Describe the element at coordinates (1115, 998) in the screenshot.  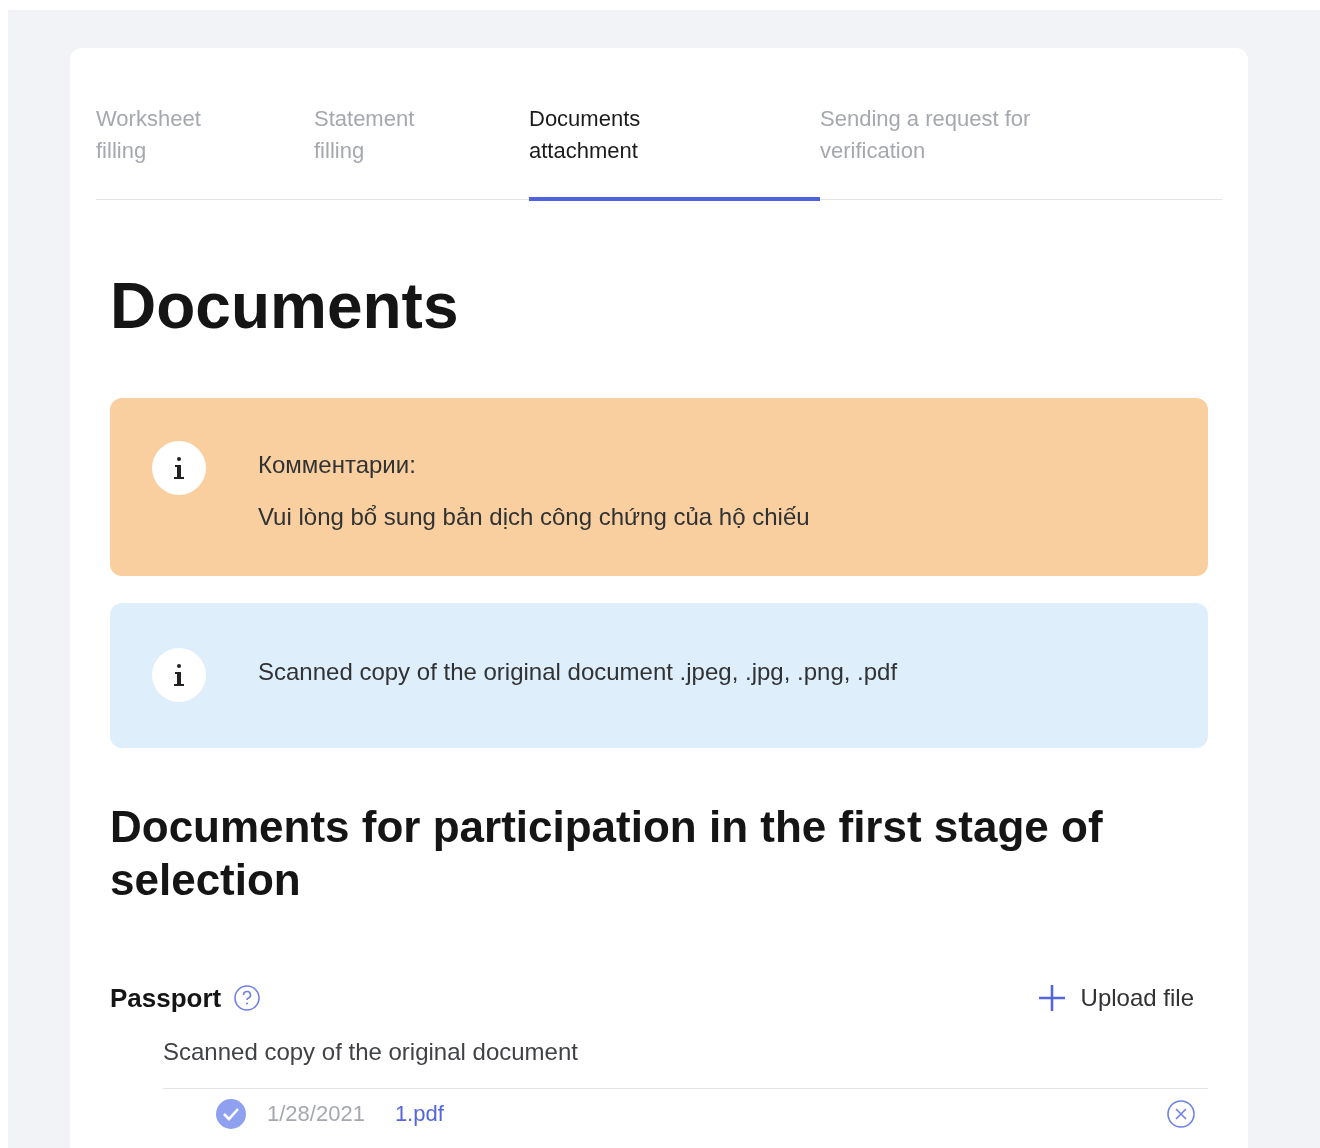
I see `upload-file-button: Upload file` at that location.